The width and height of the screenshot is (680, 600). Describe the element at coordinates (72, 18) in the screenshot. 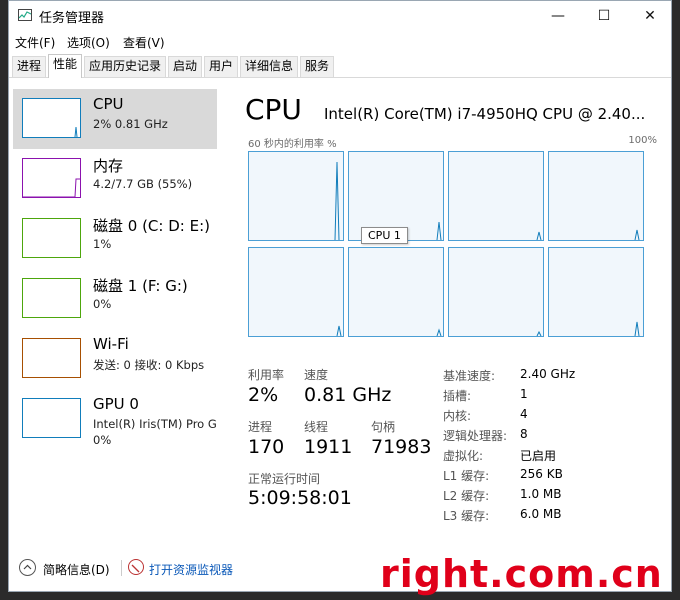

I see `window-title: 任务管理器` at that location.